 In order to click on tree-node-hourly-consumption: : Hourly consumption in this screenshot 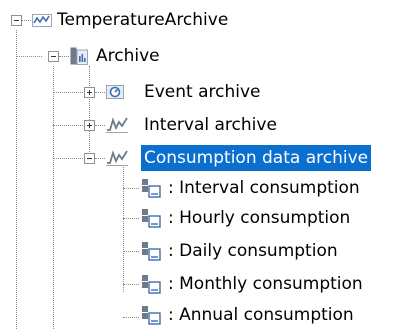, I will do `click(259, 218)`.